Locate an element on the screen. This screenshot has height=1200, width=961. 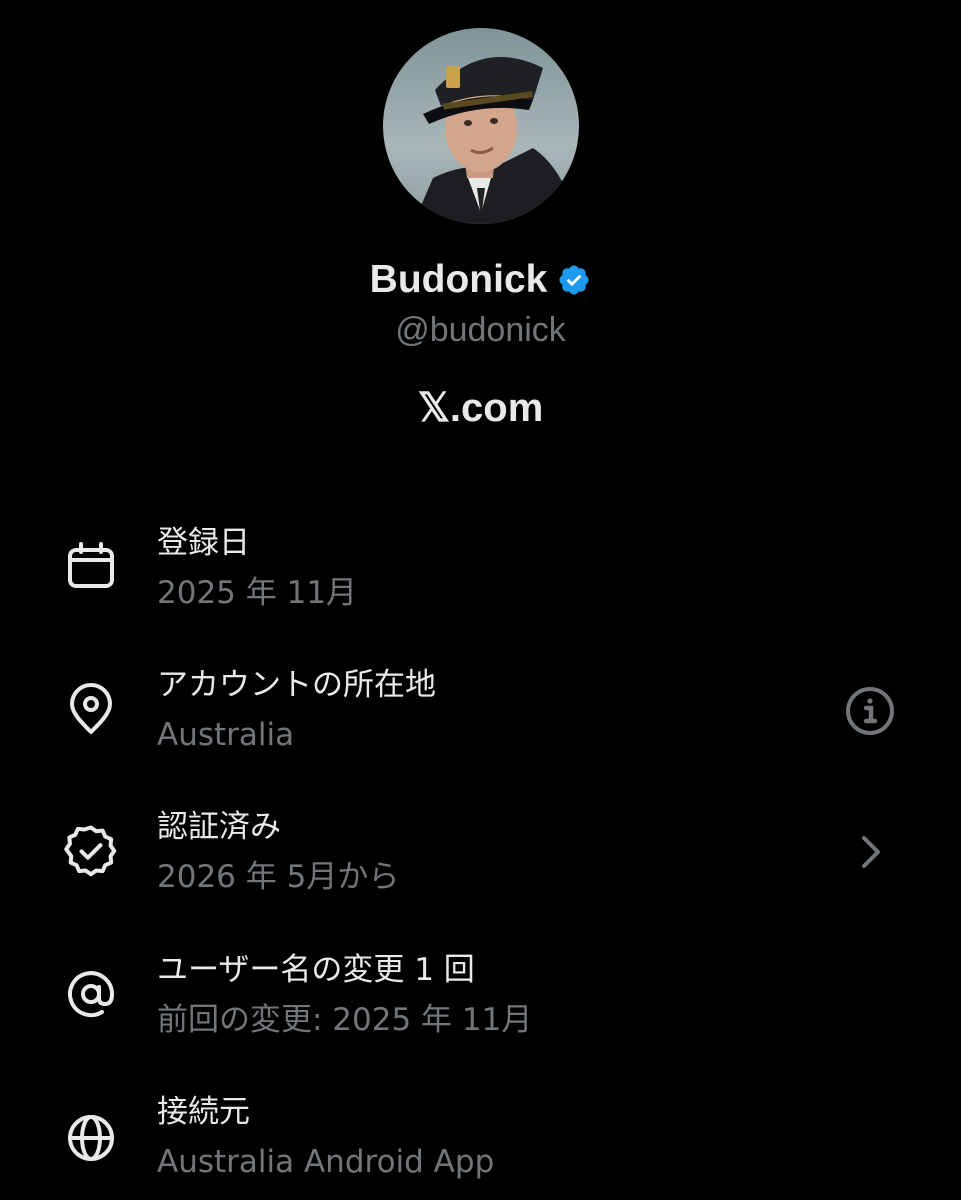
account-location-row: アカウントの所在地 Australia is located at coordinates (480, 719).